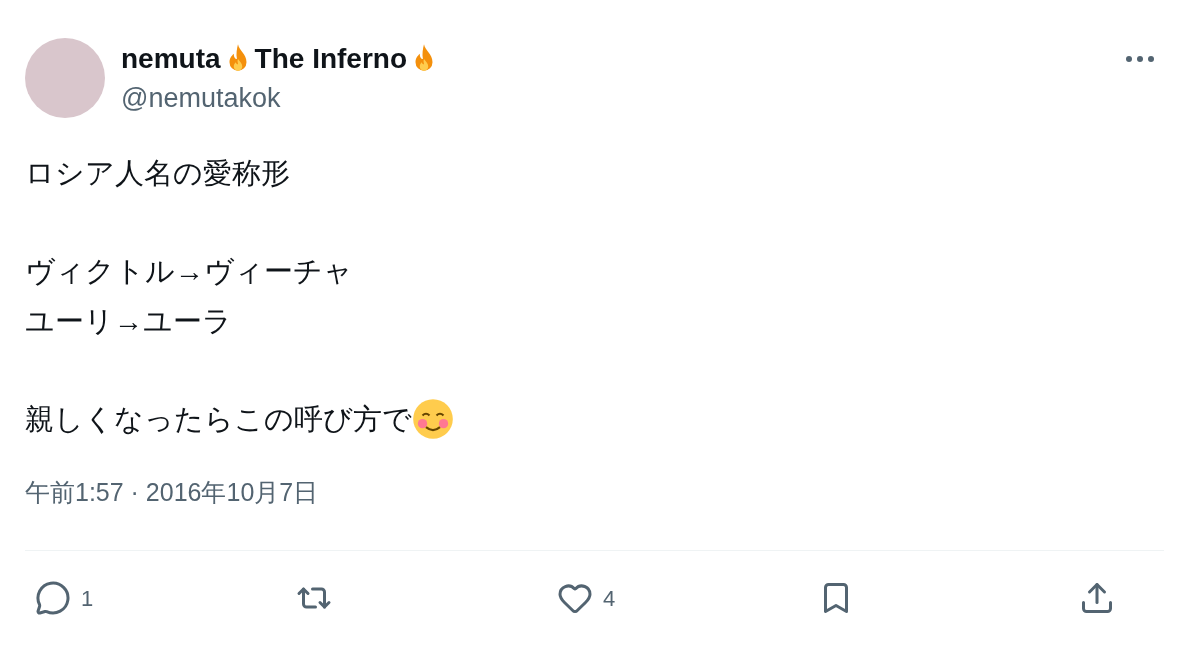 The height and width of the screenshot is (647, 1189). I want to click on tweet-text: 親しくなったらこの呼び方で, so click(218, 419).